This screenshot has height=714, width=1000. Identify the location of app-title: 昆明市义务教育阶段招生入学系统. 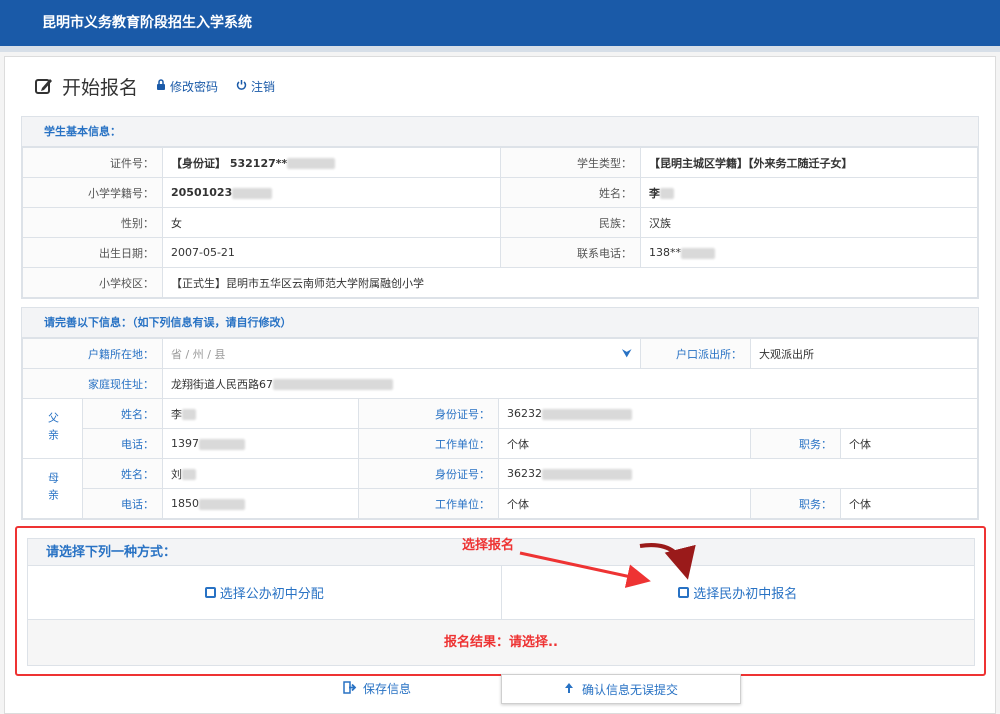
(147, 23).